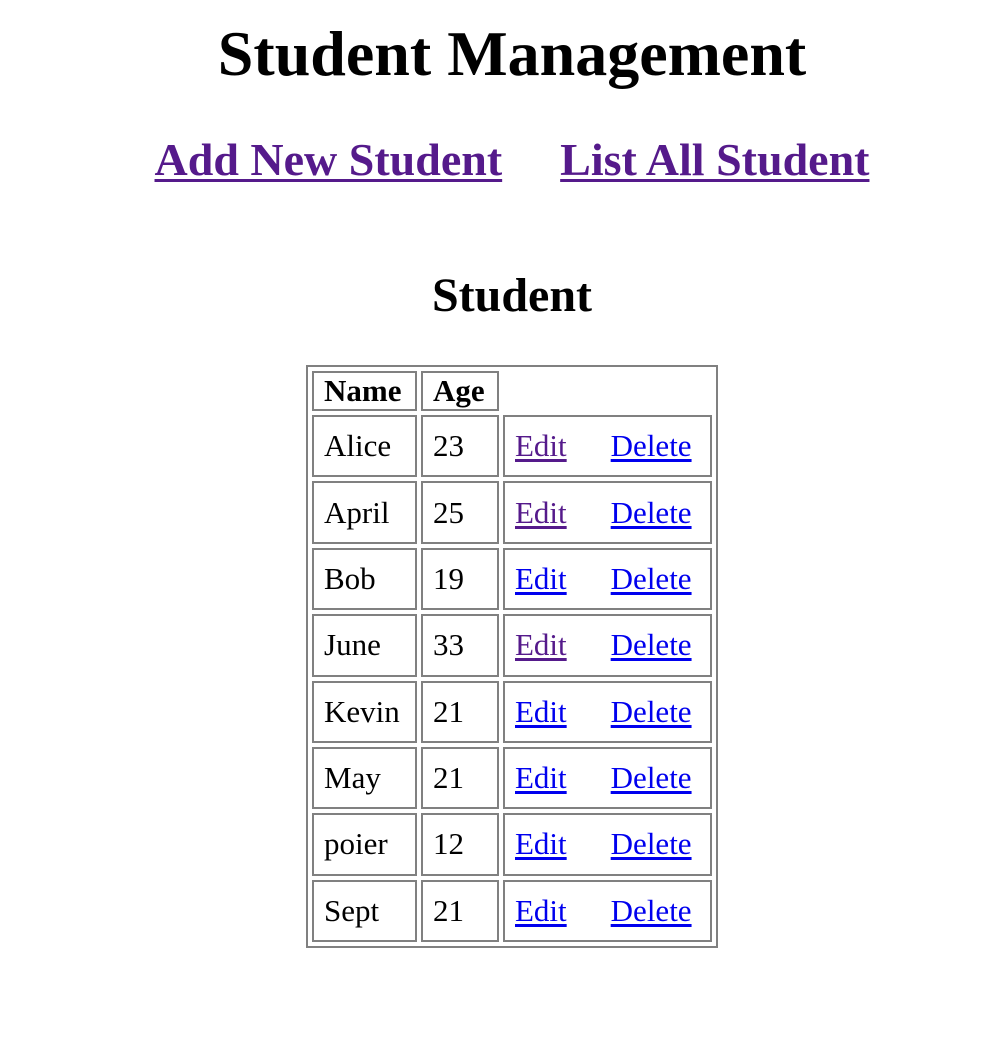  What do you see at coordinates (364, 910) in the screenshot?
I see `student-name-cell: Sept` at bounding box center [364, 910].